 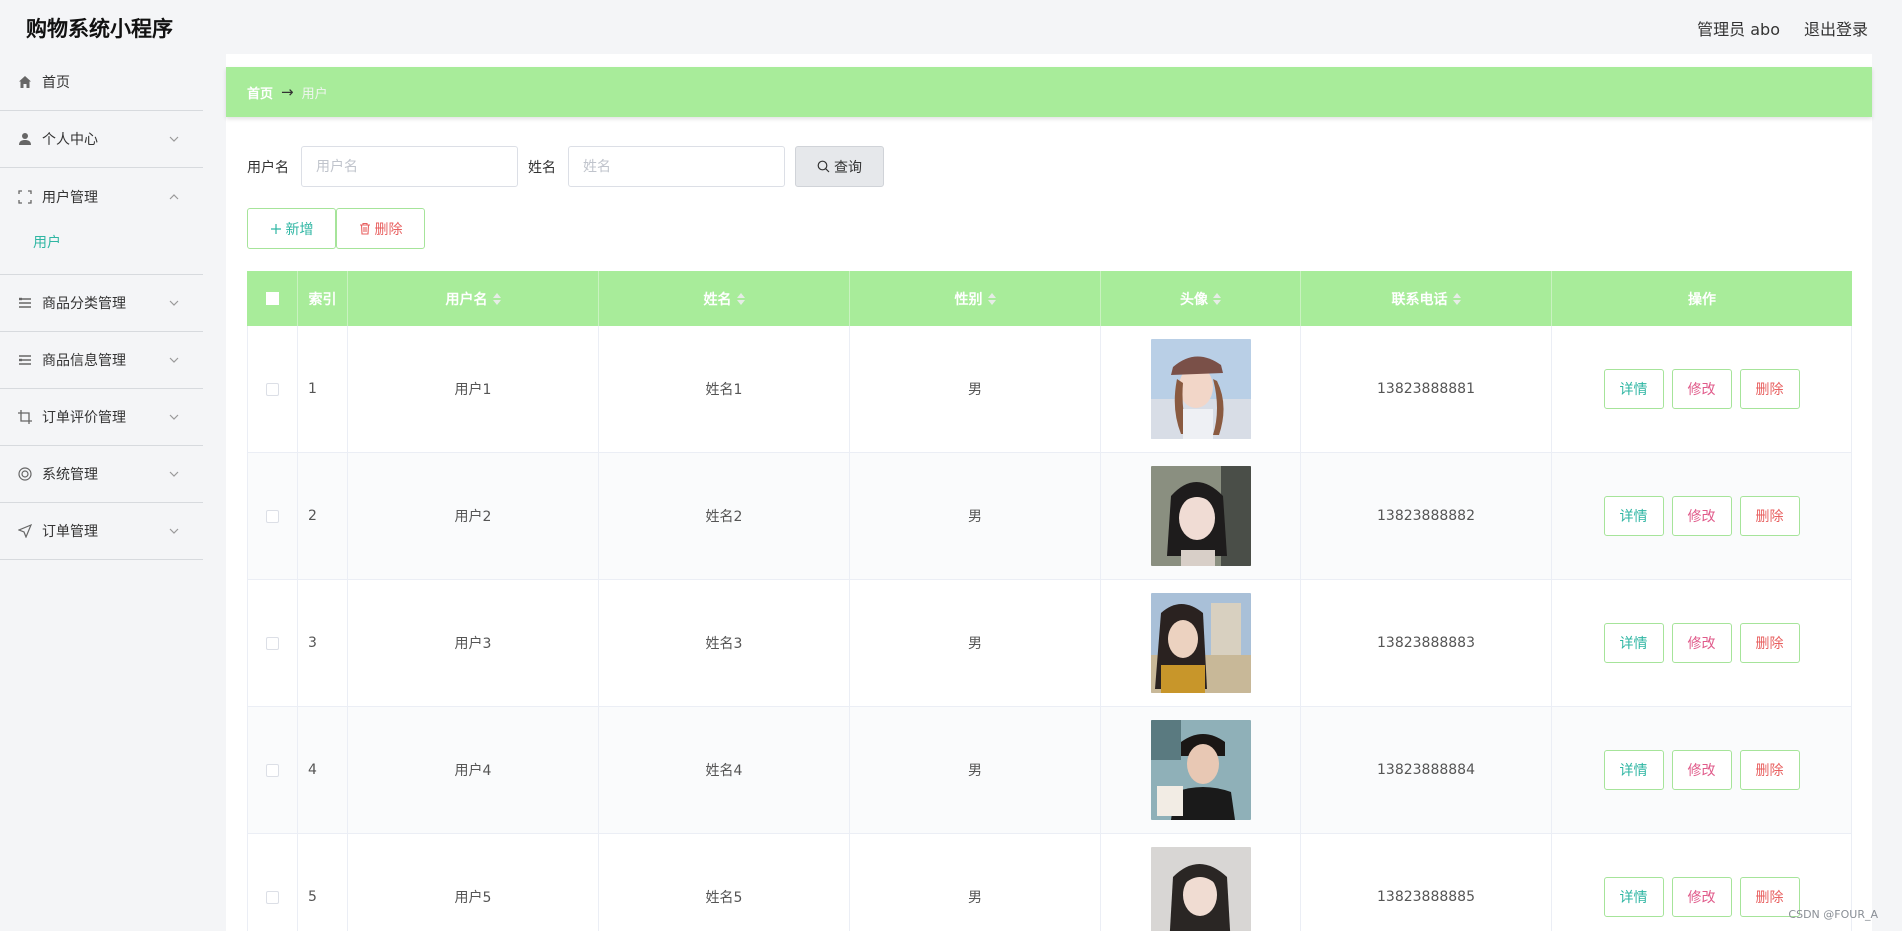 What do you see at coordinates (70, 475) in the screenshot?
I see `sidebar-item-label: 系统管理` at bounding box center [70, 475].